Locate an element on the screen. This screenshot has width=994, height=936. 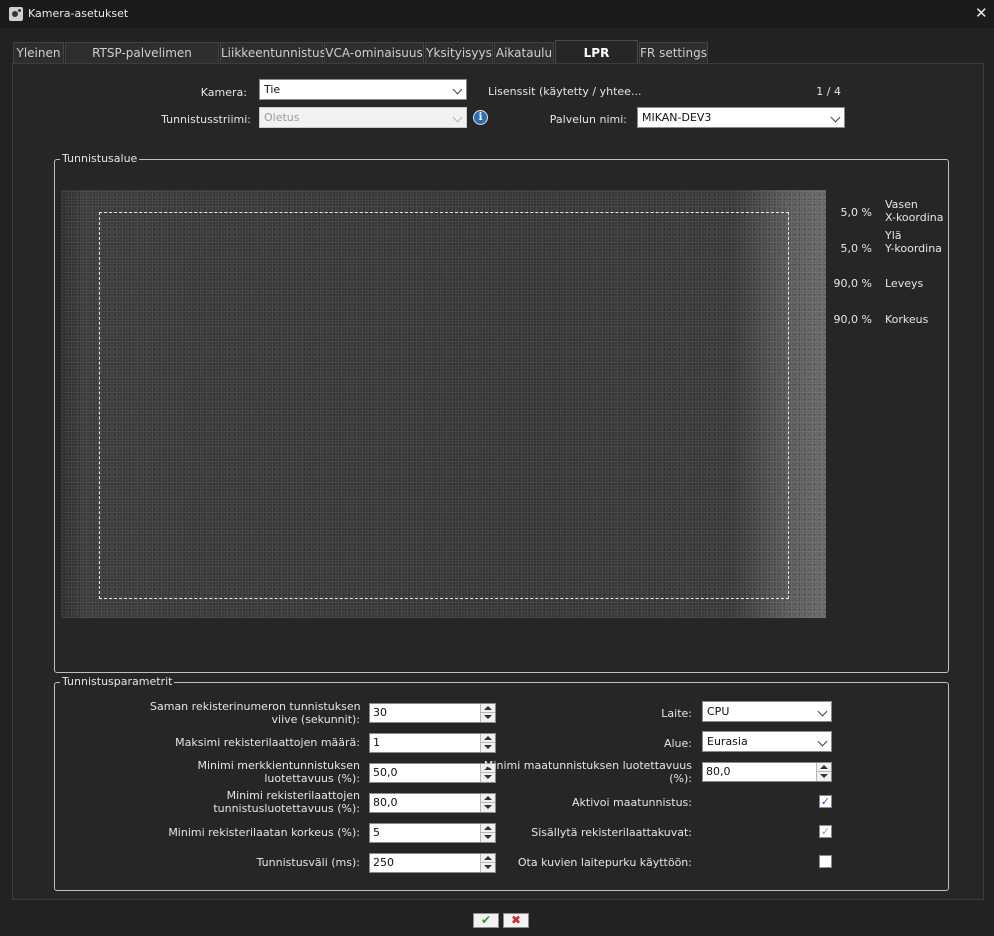
top-y-label: Ylä Y-koordina is located at coordinates (913, 242).